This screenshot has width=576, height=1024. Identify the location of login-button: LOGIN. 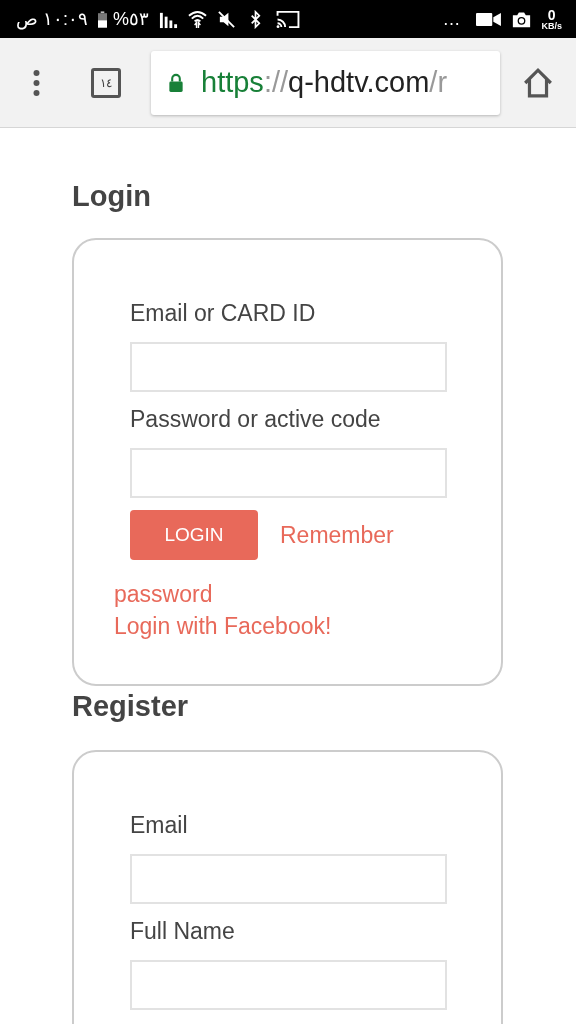
(194, 535).